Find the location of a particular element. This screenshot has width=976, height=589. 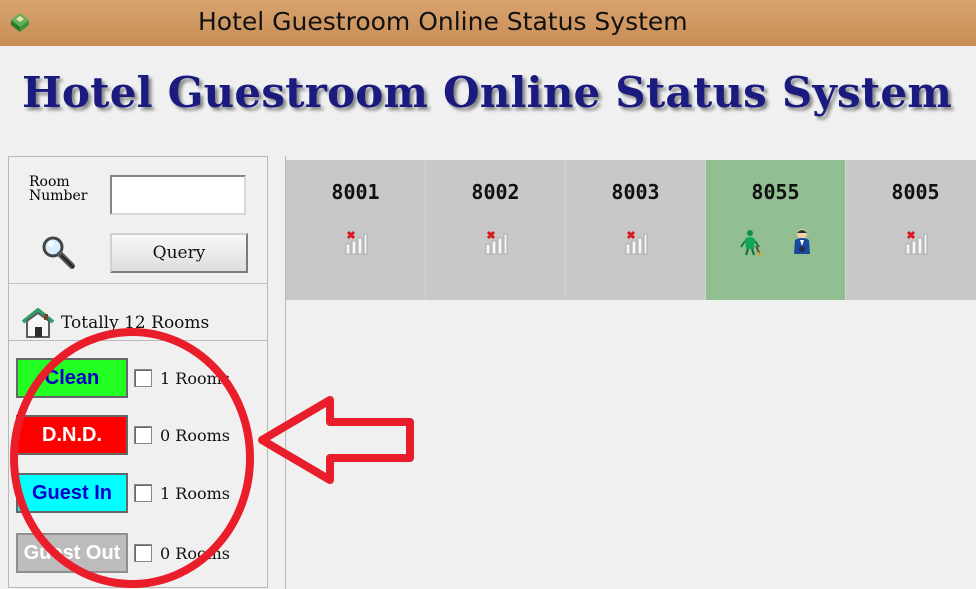

window-titlebar: Hotel Guestroom Online Status System is located at coordinates (488, 23).